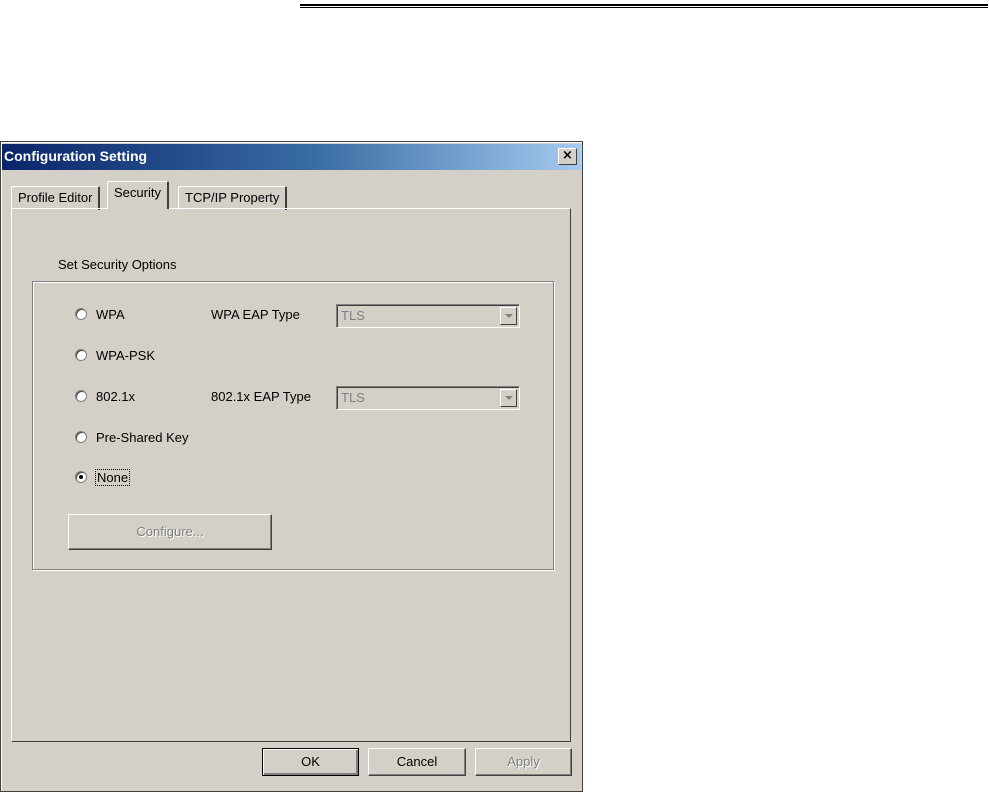  I want to click on window-title: Configuration Setting, so click(76, 156).